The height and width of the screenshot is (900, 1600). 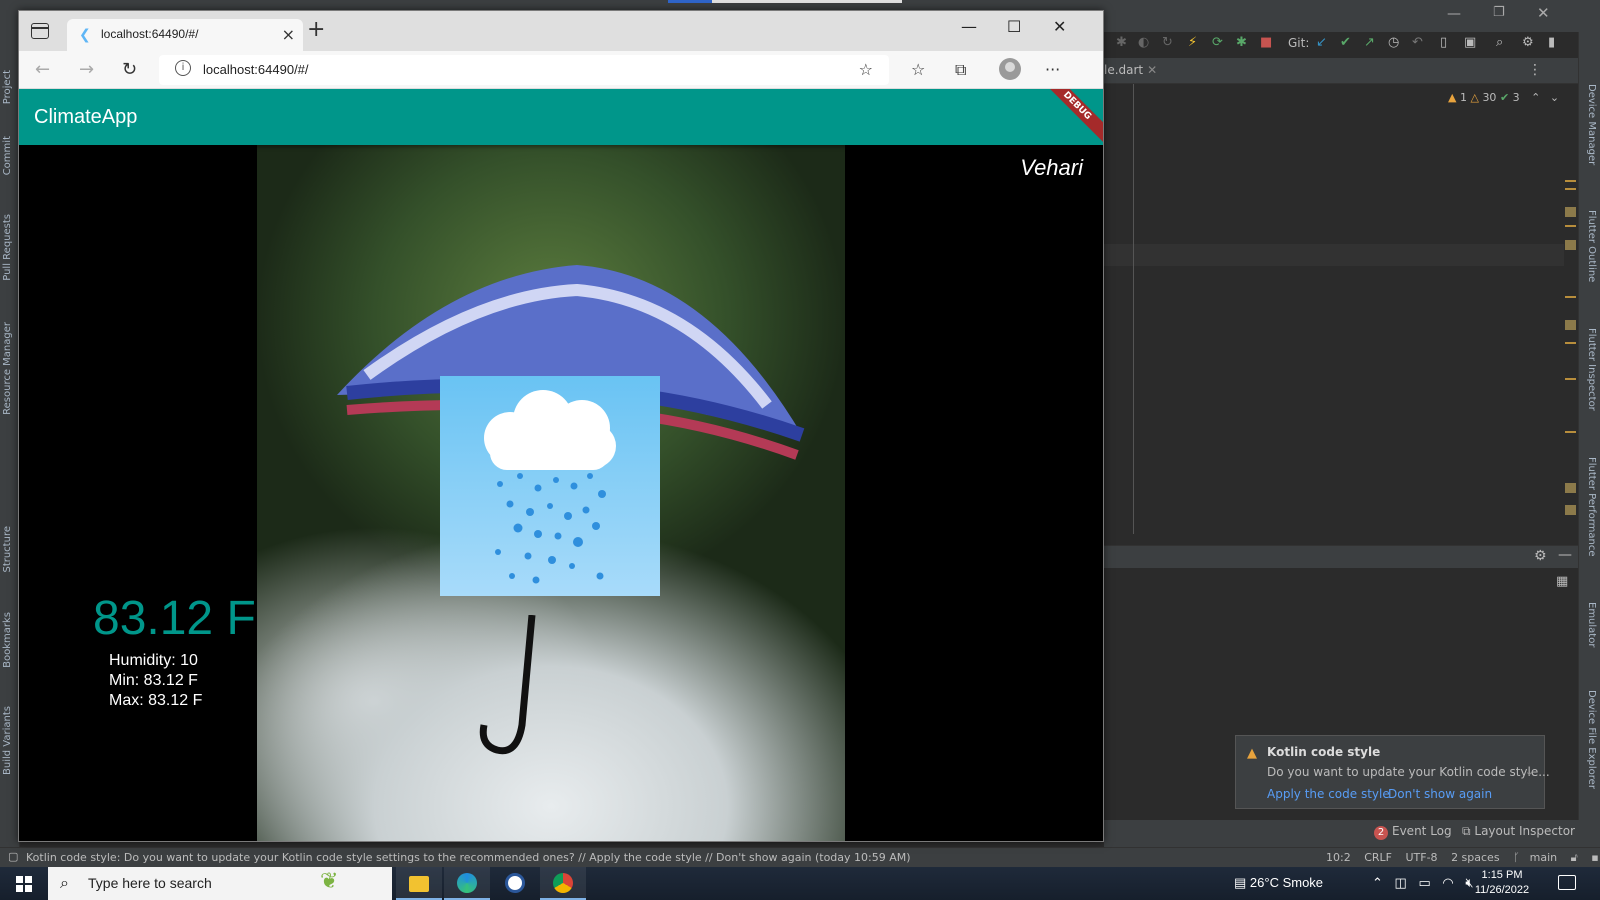 What do you see at coordinates (40, 31) in the screenshot?
I see `tab-actions-icon` at bounding box center [40, 31].